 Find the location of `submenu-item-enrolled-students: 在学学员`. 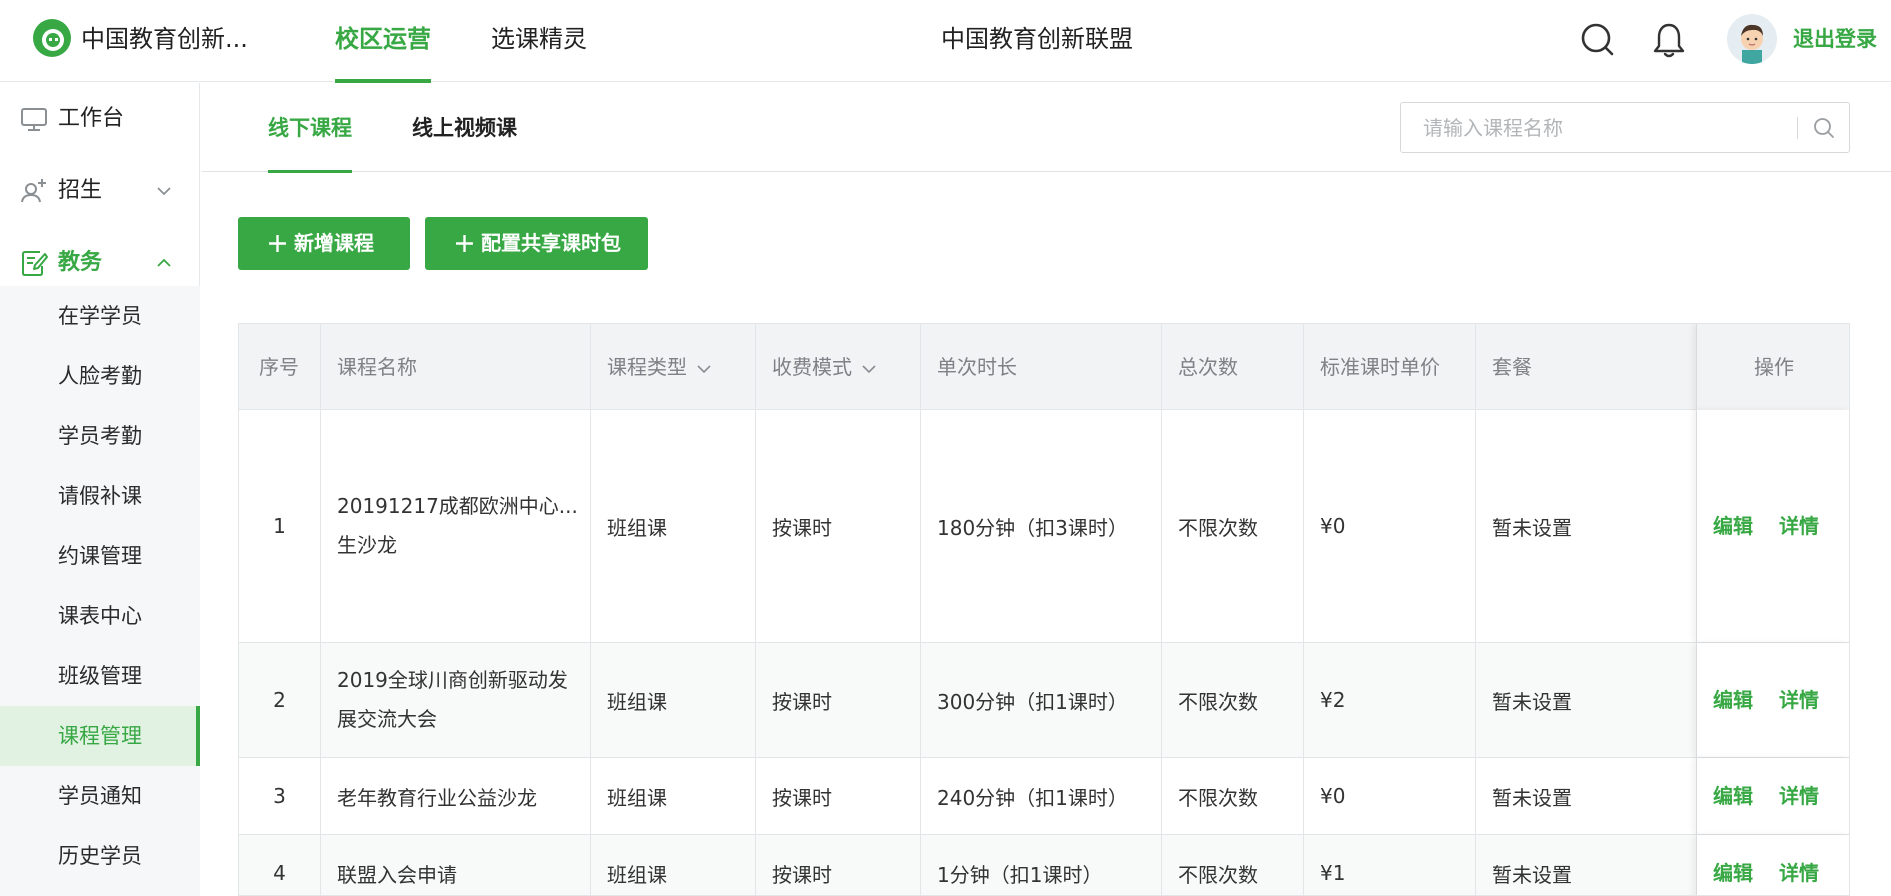

submenu-item-enrolled-students: 在学学员 is located at coordinates (100, 316).